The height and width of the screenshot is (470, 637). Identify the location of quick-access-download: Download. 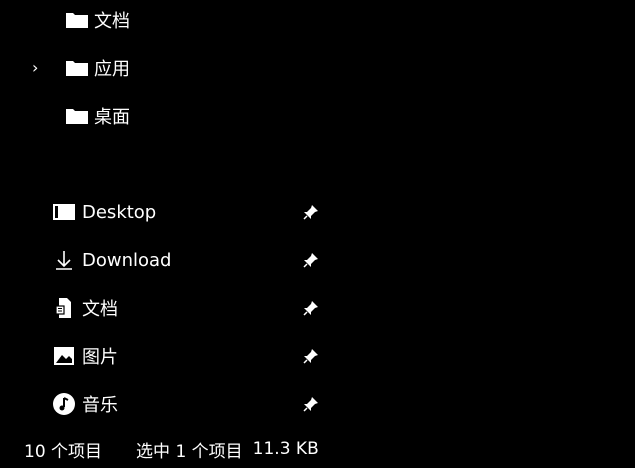
(111, 260).